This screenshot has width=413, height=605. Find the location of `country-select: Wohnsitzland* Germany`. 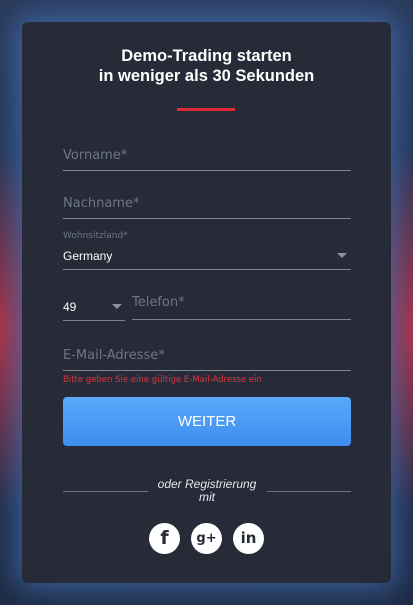

country-select: Wohnsitzland* Germany is located at coordinates (207, 249).